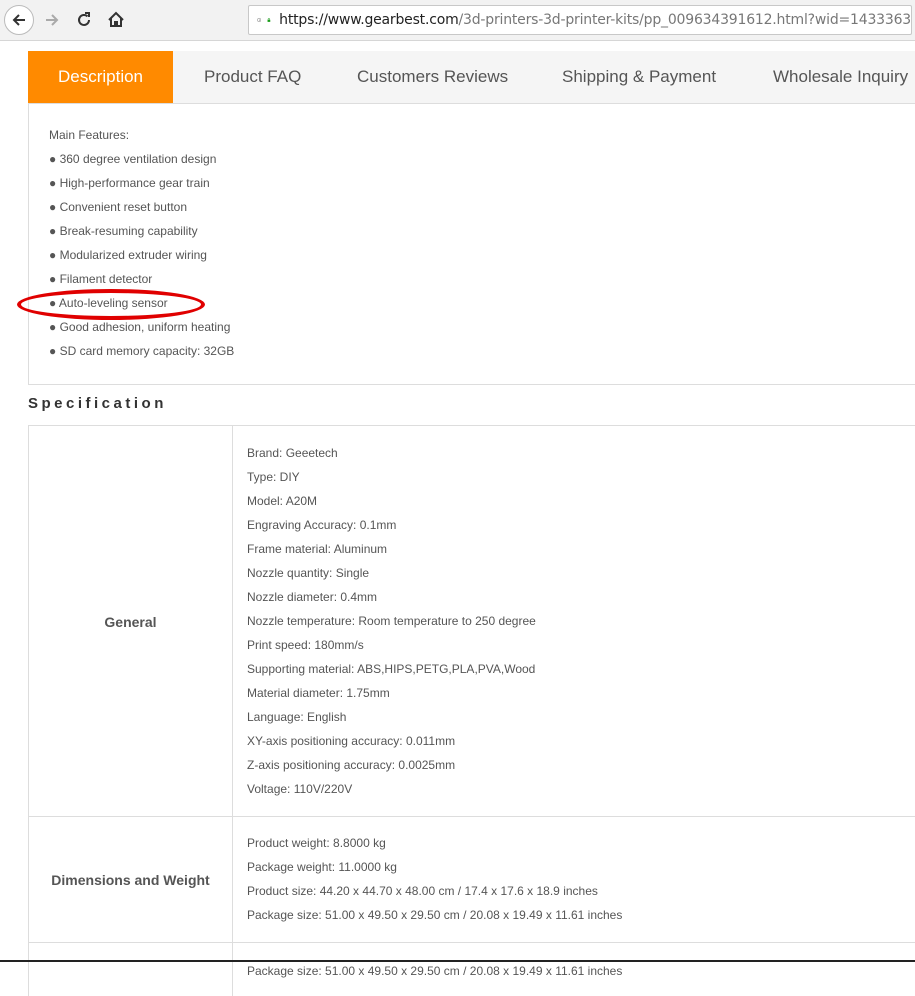 The height and width of the screenshot is (996, 915). Describe the element at coordinates (132, 159) in the screenshot. I see `feature-item: ● 360 degree ventilation design` at that location.